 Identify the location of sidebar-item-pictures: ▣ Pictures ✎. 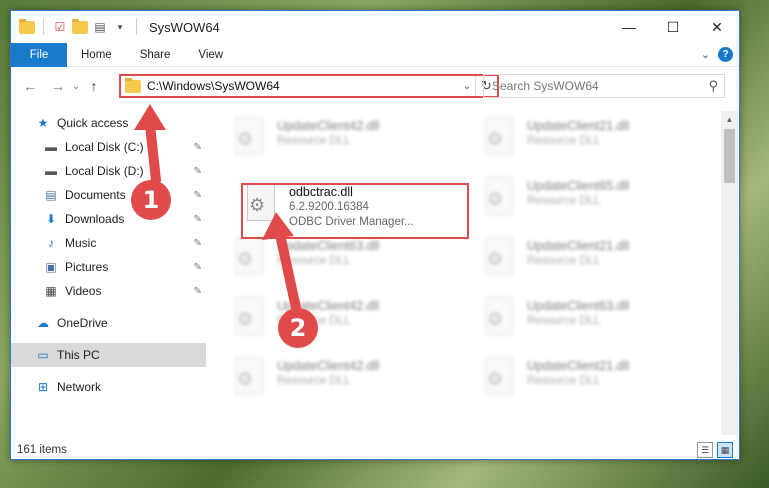
(108, 267).